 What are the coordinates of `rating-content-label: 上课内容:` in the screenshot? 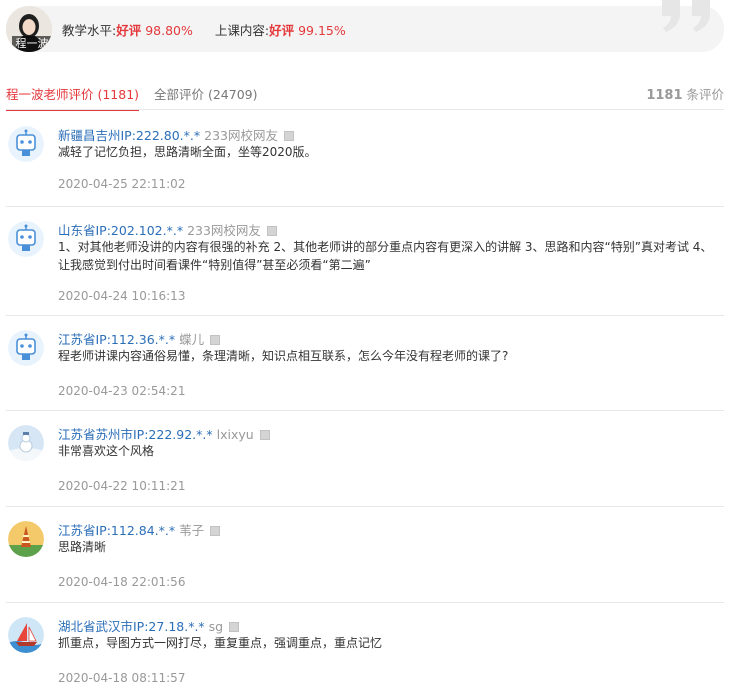 It's located at (242, 30).